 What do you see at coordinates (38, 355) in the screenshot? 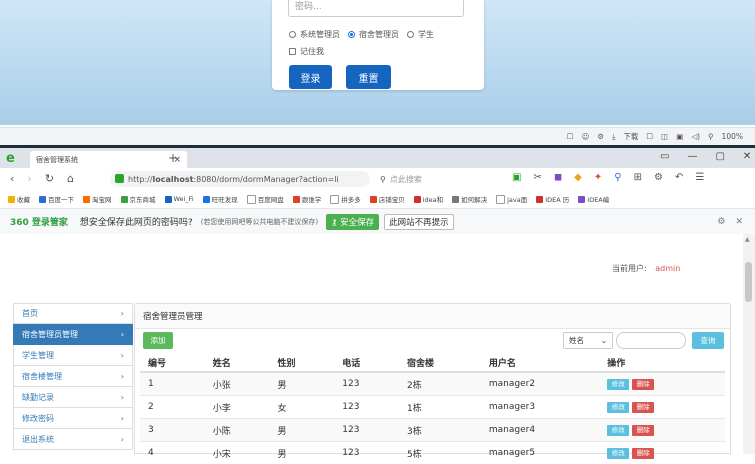
I see `sidebar-item-label: 学生管理` at bounding box center [38, 355].